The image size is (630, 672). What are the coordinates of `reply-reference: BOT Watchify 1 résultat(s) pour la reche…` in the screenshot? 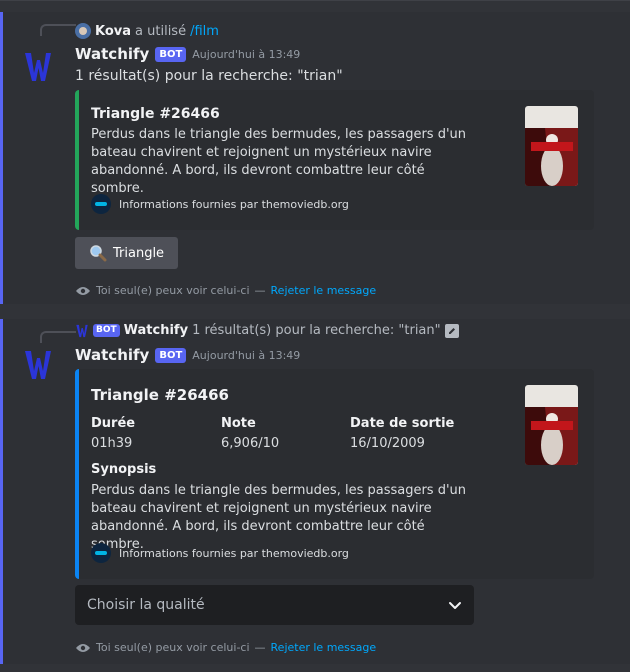 It's located at (267, 330).